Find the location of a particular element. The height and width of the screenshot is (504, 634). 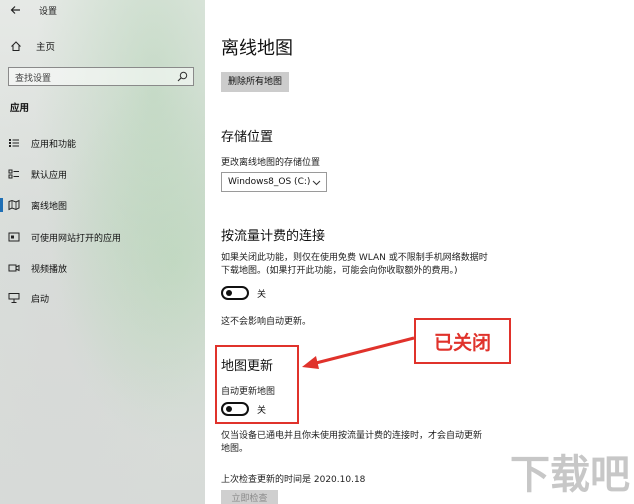

search-placeholder: 查找设置 is located at coordinates (33, 79).